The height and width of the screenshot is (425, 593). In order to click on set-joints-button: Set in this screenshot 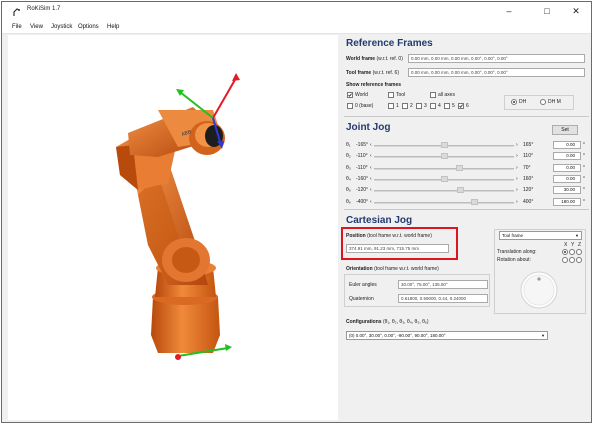, I will do `click(565, 130)`.